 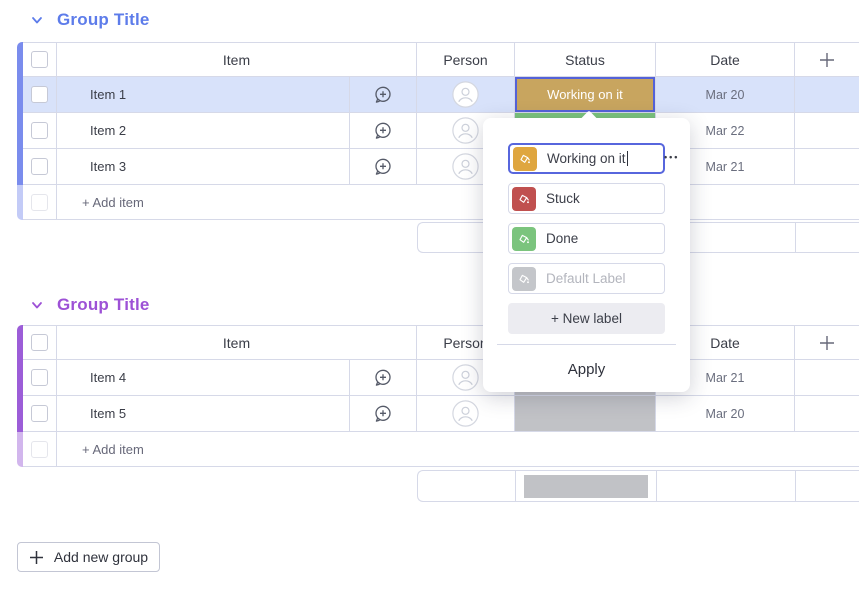 I want to click on table-row: Item 1 Working on it Mar 20, so click(x=441, y=95).